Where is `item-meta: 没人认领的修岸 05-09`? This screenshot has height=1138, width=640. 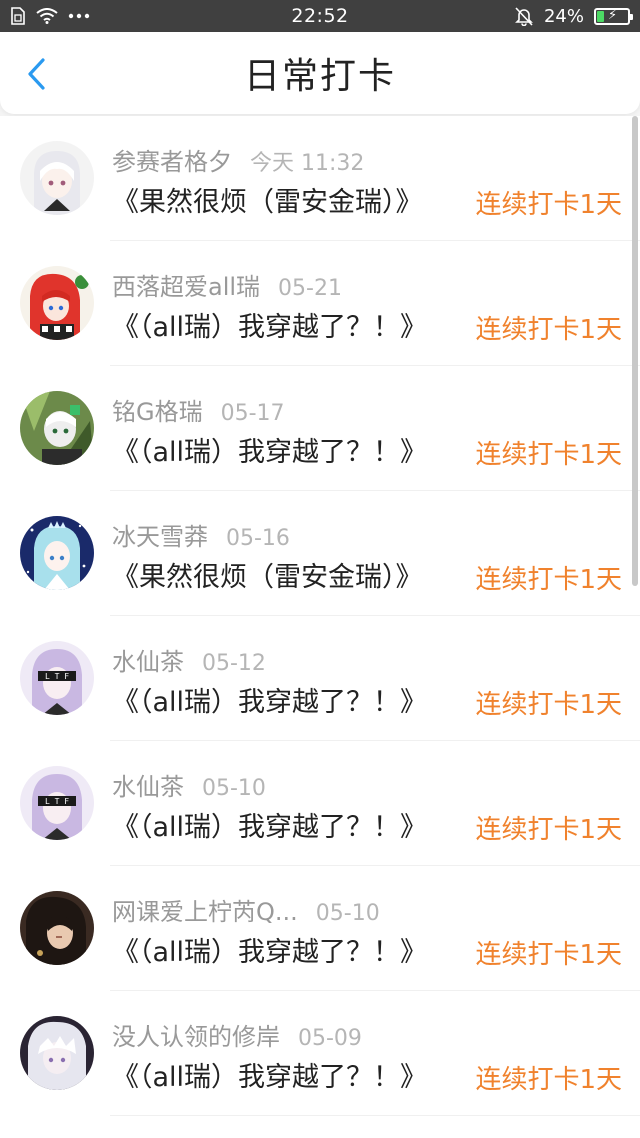
item-meta: 没人认领的修岸 05-09 is located at coordinates (237, 1034).